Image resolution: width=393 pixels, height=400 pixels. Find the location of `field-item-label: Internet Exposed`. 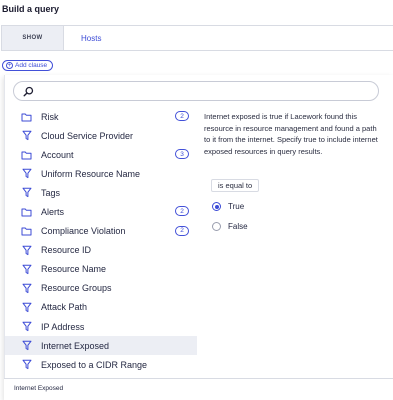

field-item-label: Internet Exposed is located at coordinates (75, 345).